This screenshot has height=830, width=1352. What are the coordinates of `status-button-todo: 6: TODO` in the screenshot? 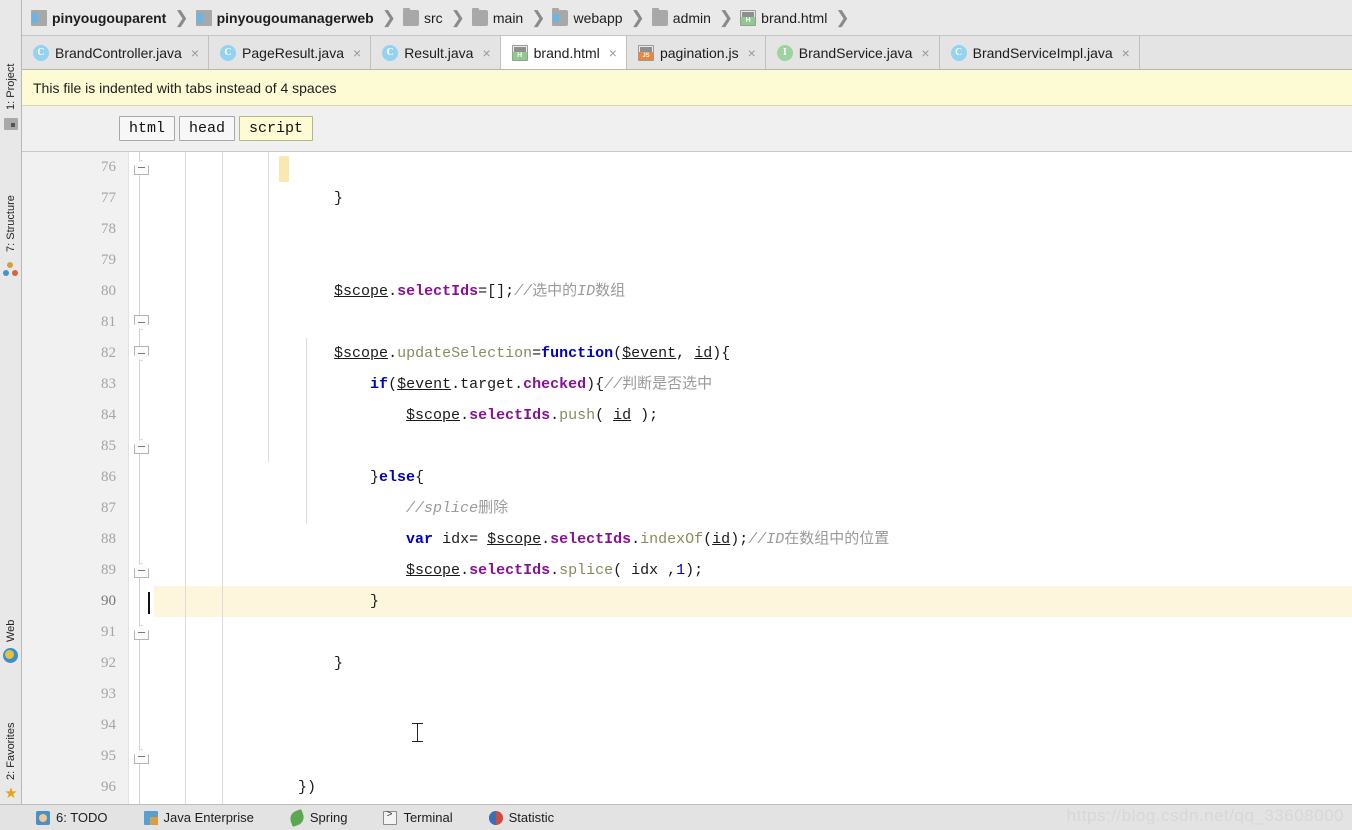 It's located at (72, 817).